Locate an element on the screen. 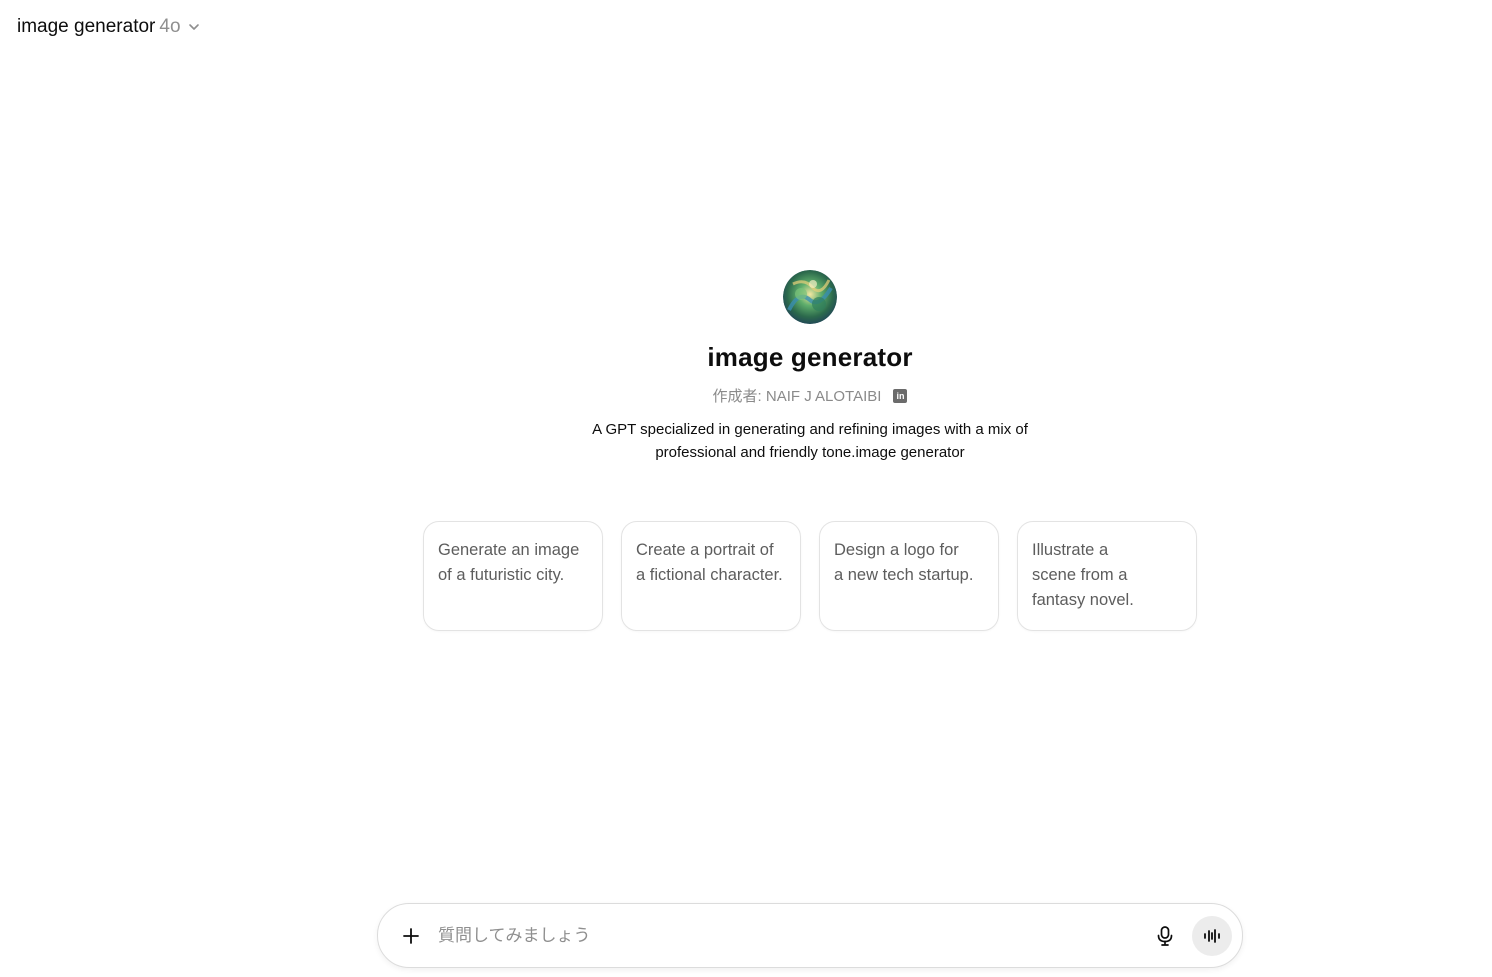 The image size is (1492, 977). voice-mode-button is located at coordinates (1212, 935).